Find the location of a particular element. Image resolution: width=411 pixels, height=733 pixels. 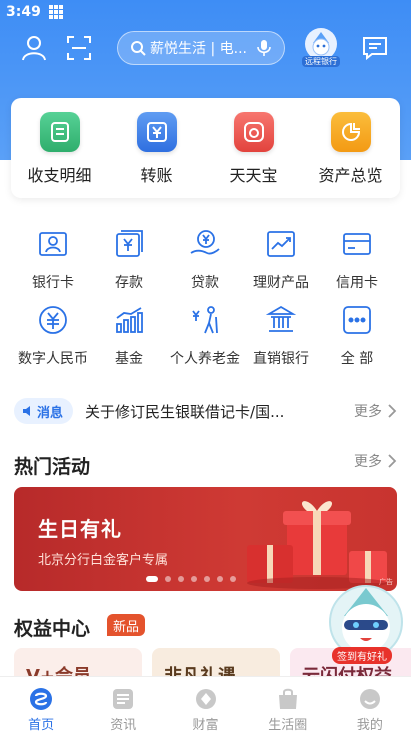

top-toolbar: 薪悦生活 | 电... 远程银行 is located at coordinates (205, 48).